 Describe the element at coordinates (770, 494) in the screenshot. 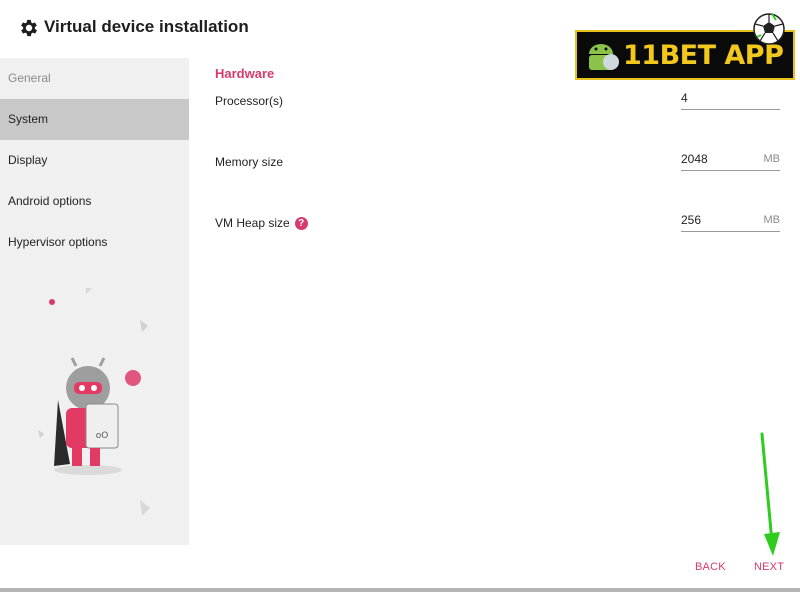

I see `green-arrow-annotation` at that location.